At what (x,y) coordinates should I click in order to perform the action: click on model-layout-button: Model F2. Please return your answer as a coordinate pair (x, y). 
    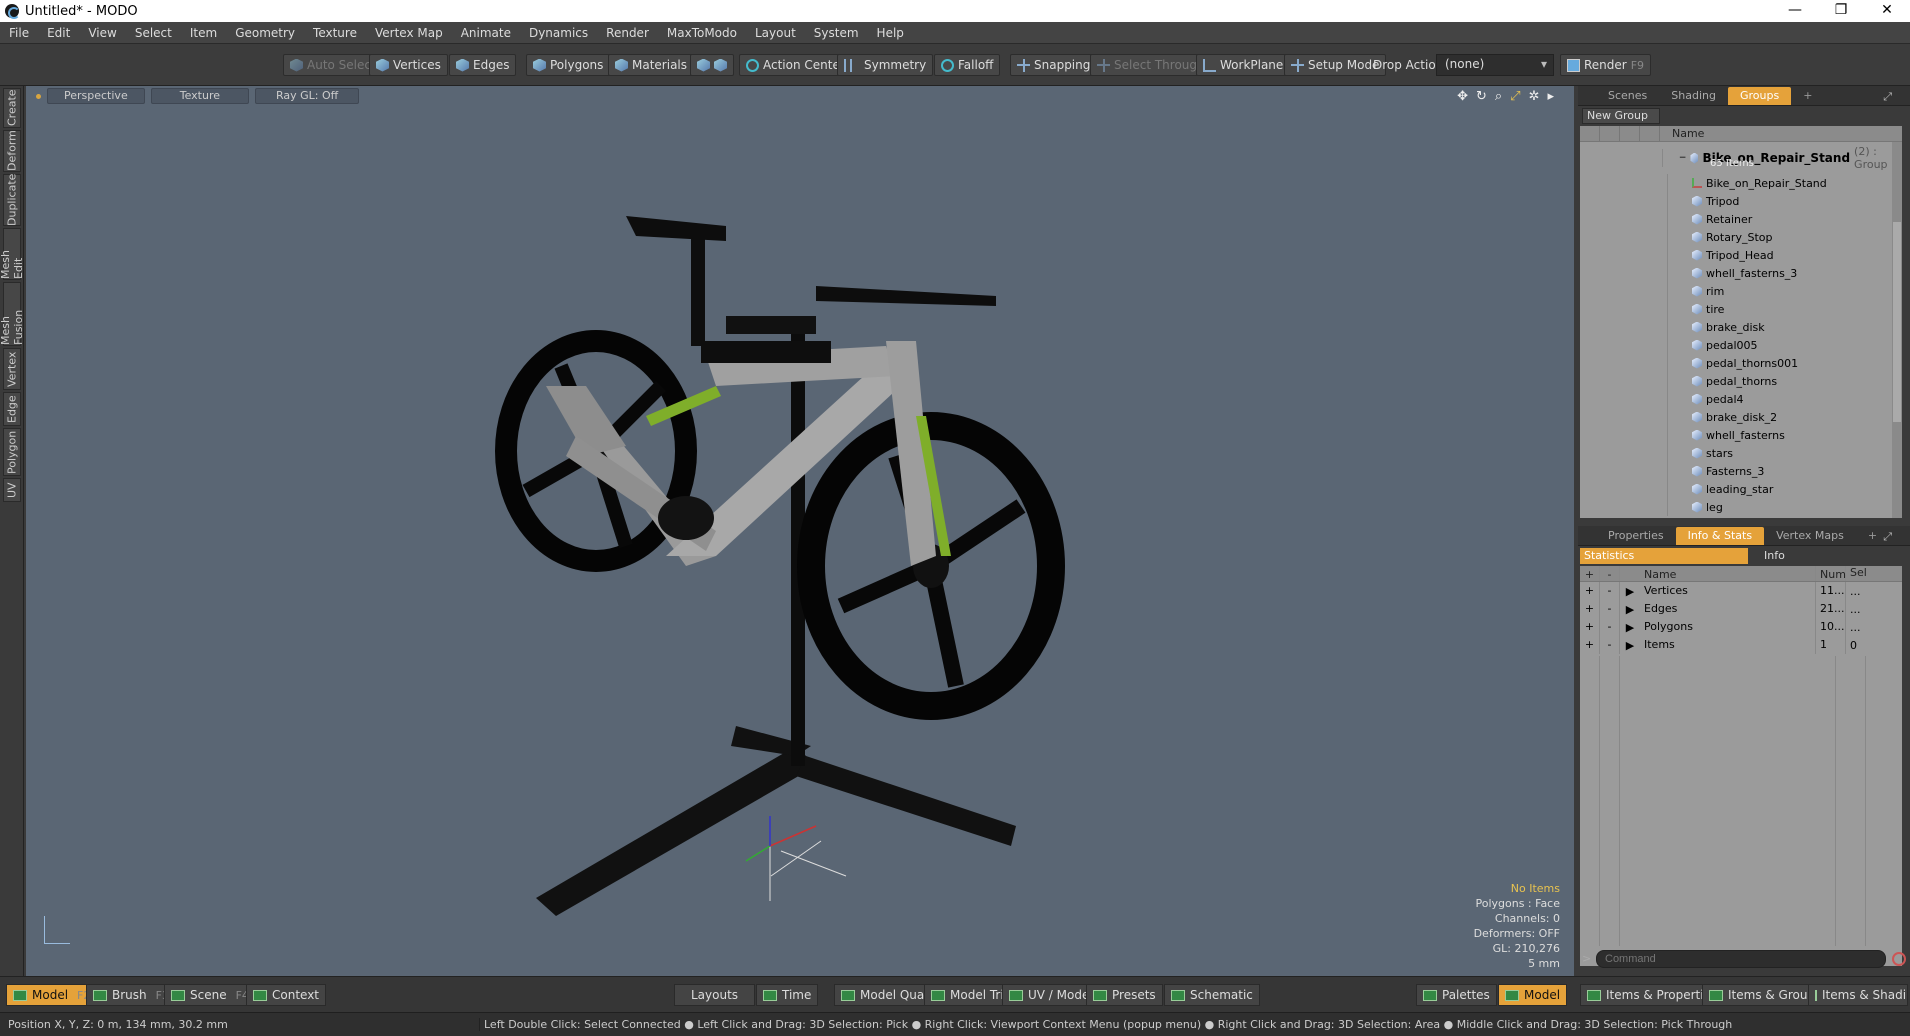
    Looking at the image, I should click on (52, 995).